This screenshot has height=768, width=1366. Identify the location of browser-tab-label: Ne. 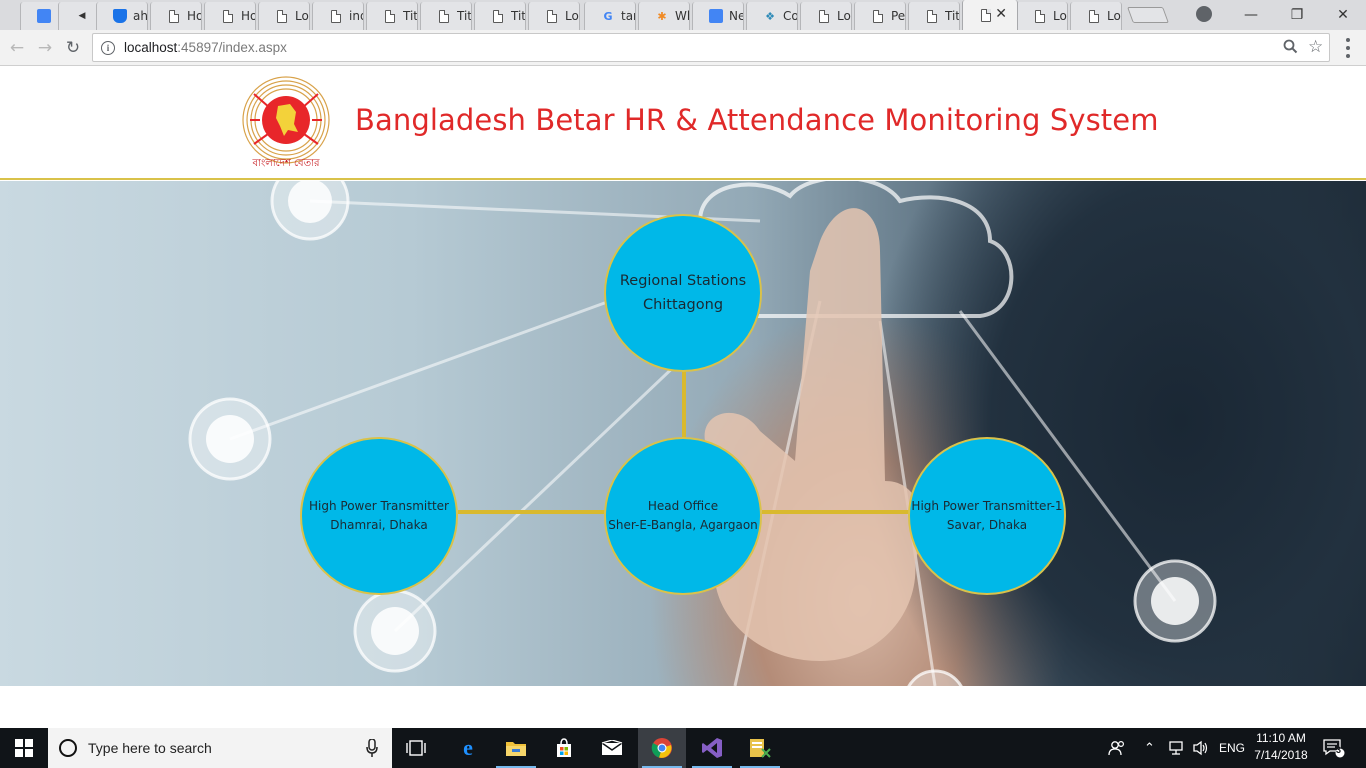
(736, 16).